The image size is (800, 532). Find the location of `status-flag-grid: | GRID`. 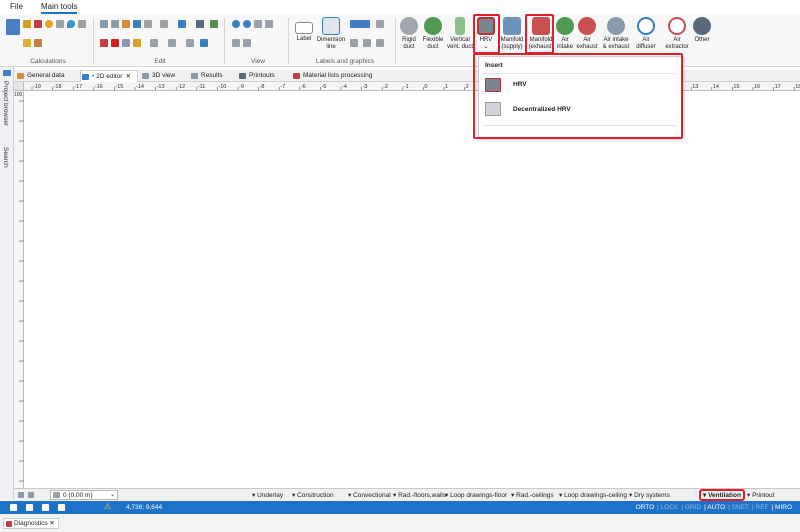

status-flag-grid: | GRID is located at coordinates (691, 507).